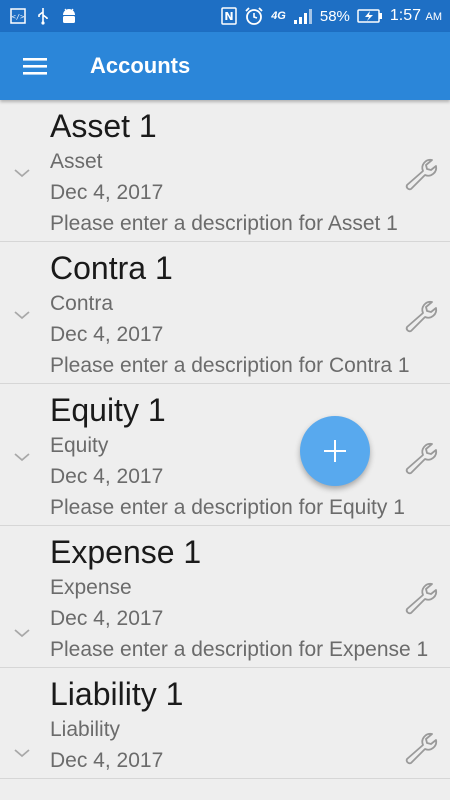 The height and width of the screenshot is (800, 450). Describe the element at coordinates (140, 65) in the screenshot. I see `page-title: Accounts` at that location.